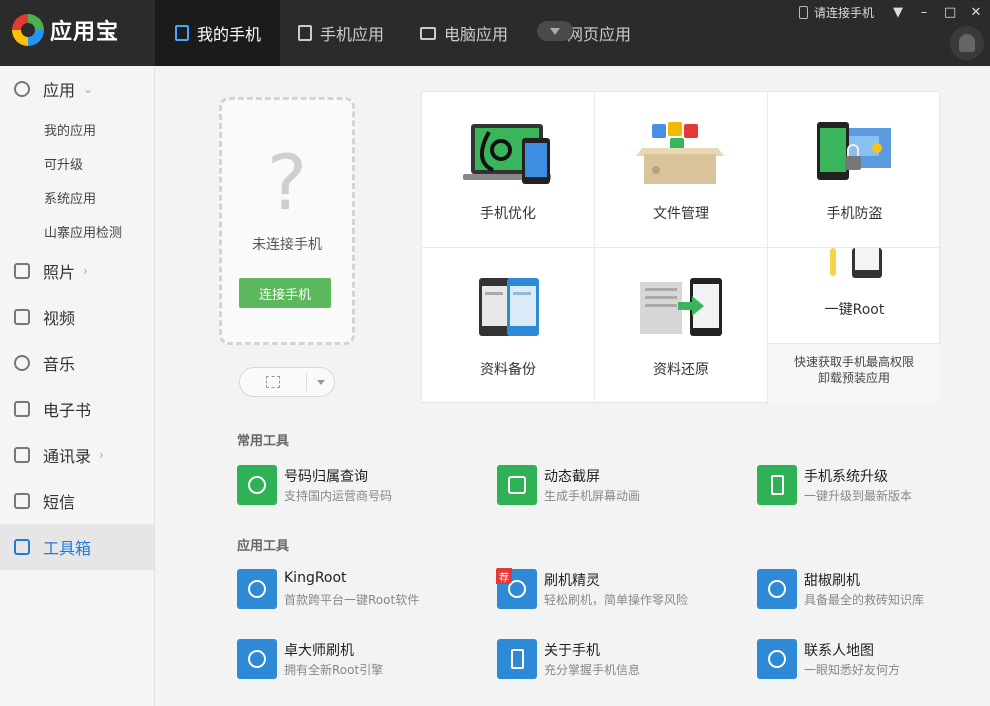 The width and height of the screenshot is (990, 706). What do you see at coordinates (555, 31) in the screenshot?
I see `download-icon` at bounding box center [555, 31].